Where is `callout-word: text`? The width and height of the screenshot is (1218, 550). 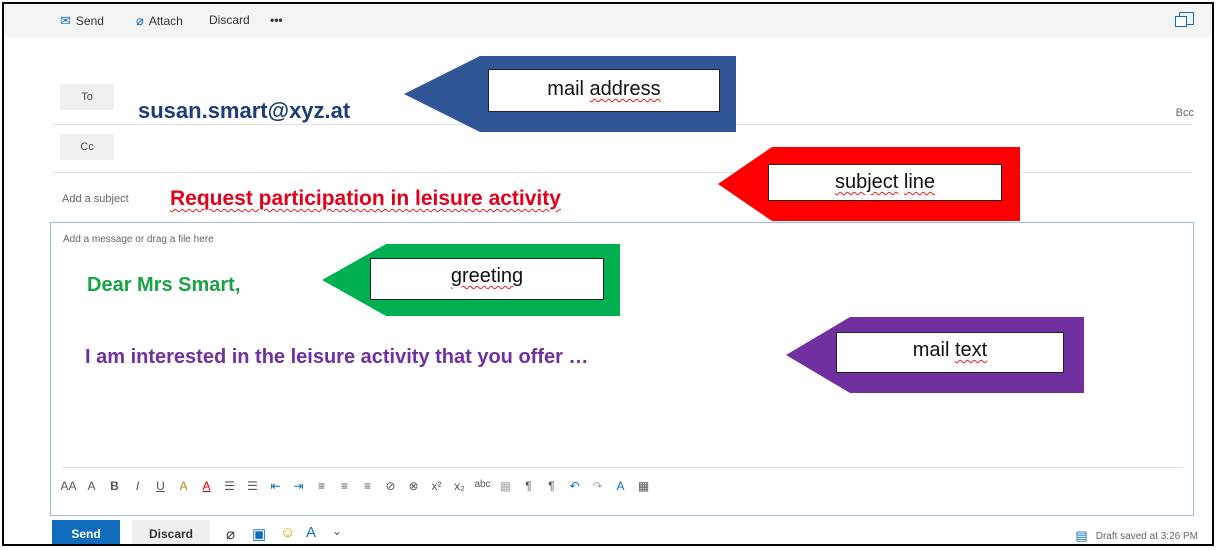
callout-word: text is located at coordinates (971, 350).